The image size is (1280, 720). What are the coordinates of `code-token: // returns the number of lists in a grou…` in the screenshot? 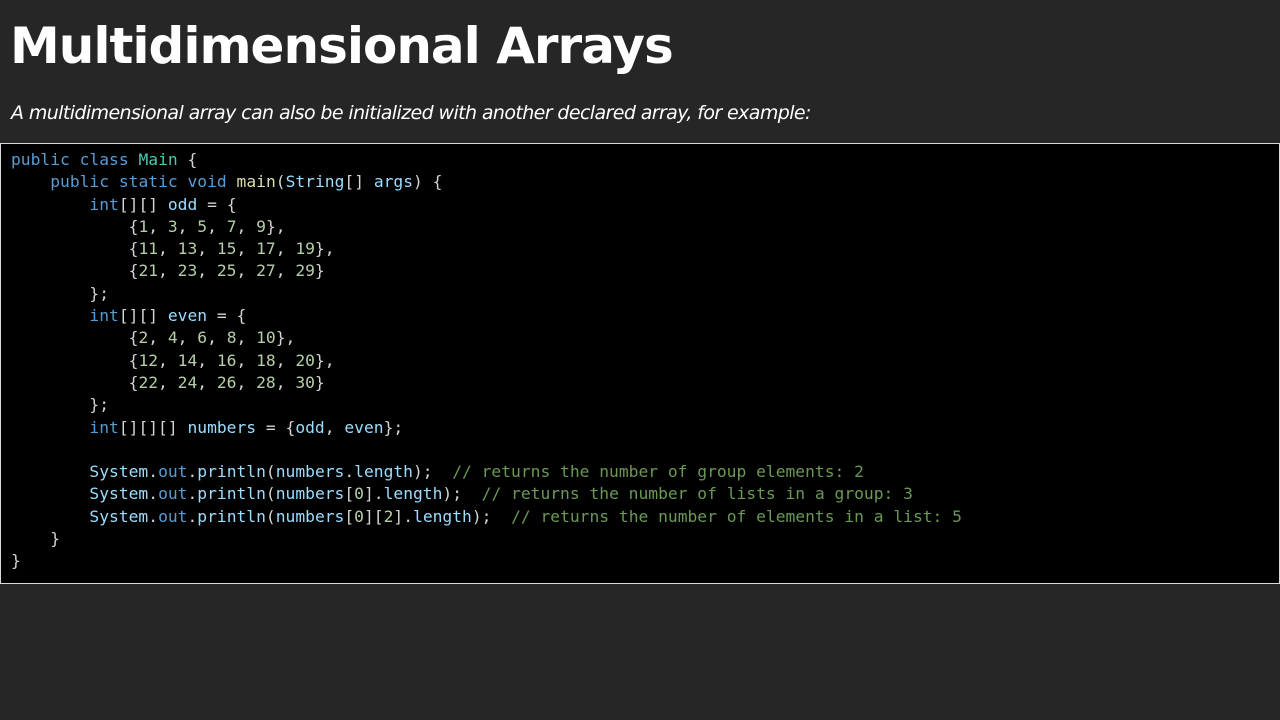 It's located at (697, 494).